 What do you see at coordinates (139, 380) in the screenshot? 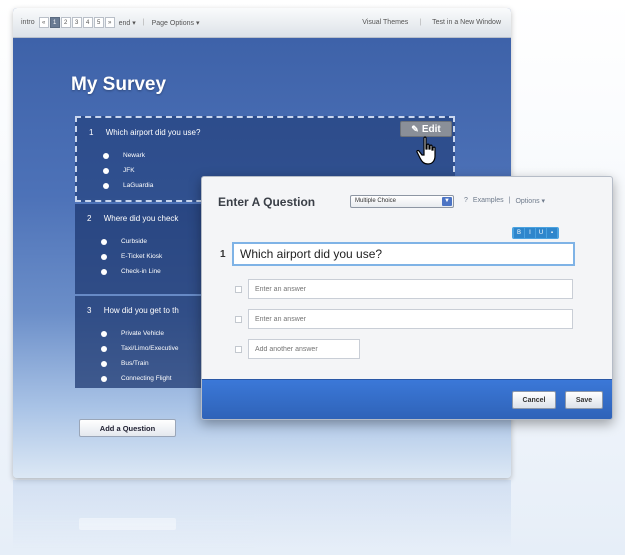
I see `answer-option: Connecting Flight` at bounding box center [139, 380].